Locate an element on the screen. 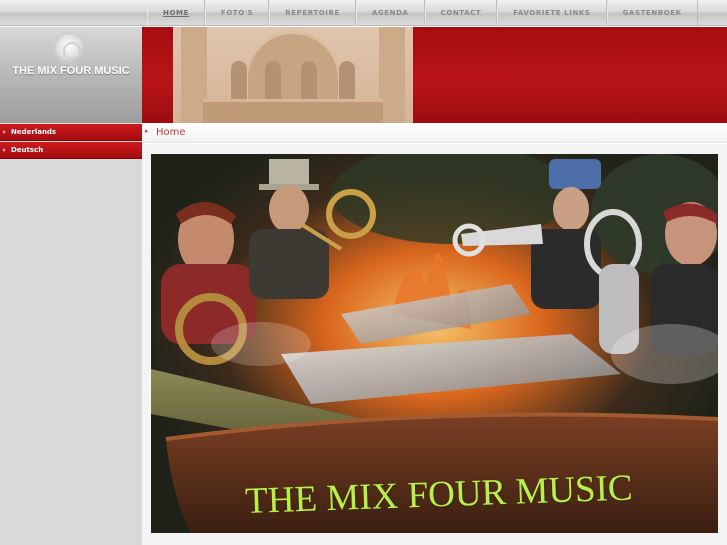 The width and height of the screenshot is (727, 545). logo-panel: THE MIX FOUR MUSIC is located at coordinates (71, 75).